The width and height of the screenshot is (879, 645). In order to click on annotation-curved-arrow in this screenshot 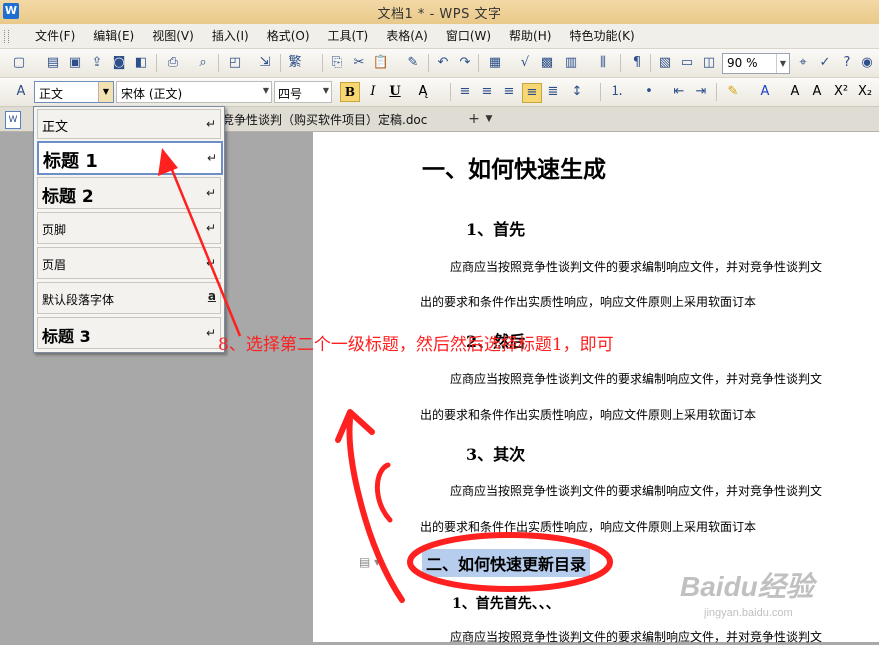, I will do `click(375, 510)`.